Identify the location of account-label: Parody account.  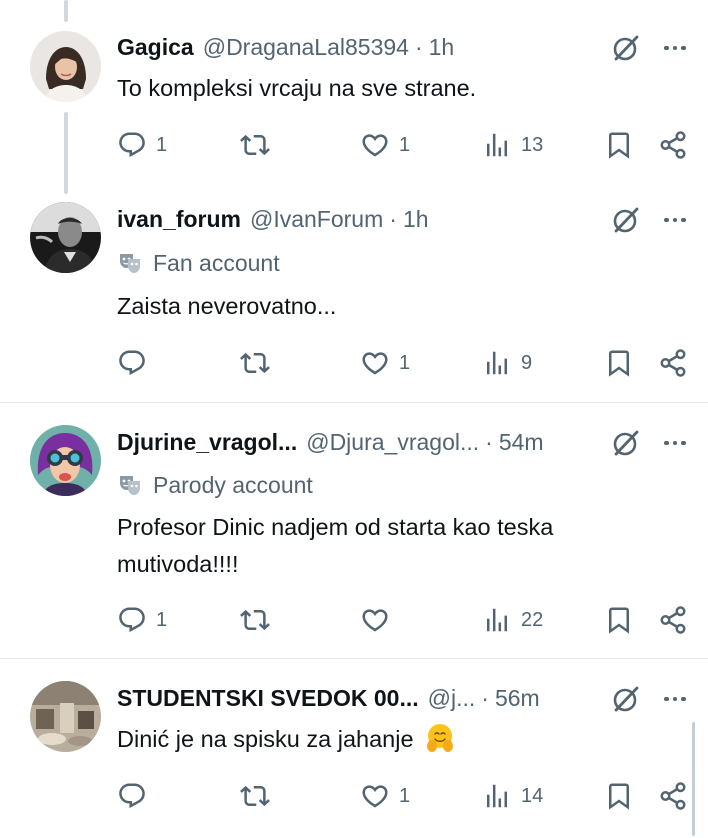
(215, 485).